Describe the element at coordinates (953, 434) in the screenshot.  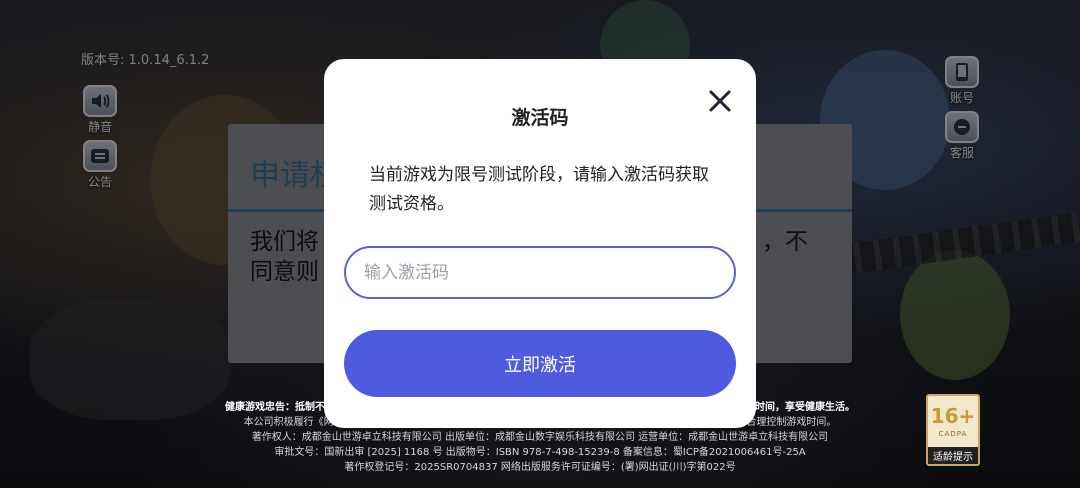
I see `age-rating-org: CADPA` at that location.